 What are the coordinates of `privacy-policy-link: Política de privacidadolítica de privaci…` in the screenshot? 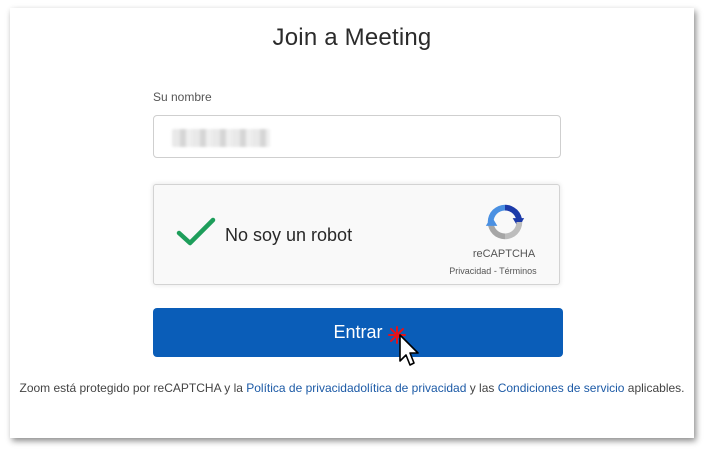 It's located at (356, 388).